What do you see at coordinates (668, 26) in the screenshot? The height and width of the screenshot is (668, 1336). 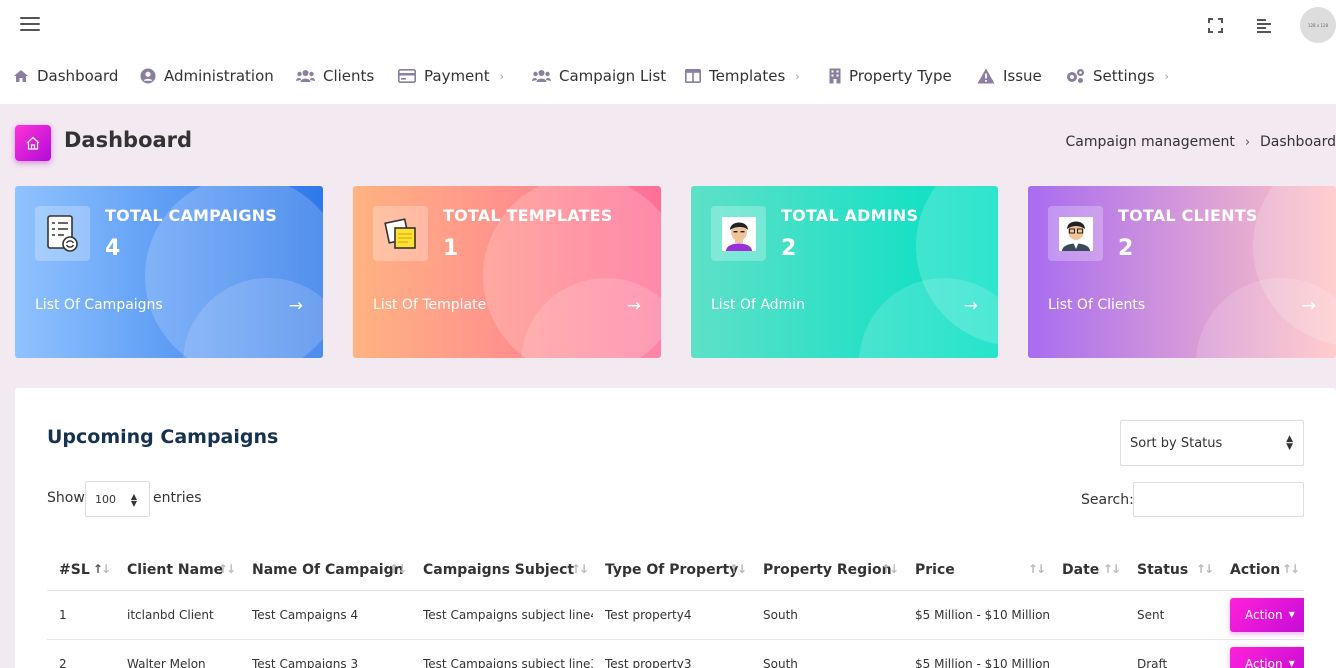 I see `top-bar: 128 x 128` at bounding box center [668, 26].